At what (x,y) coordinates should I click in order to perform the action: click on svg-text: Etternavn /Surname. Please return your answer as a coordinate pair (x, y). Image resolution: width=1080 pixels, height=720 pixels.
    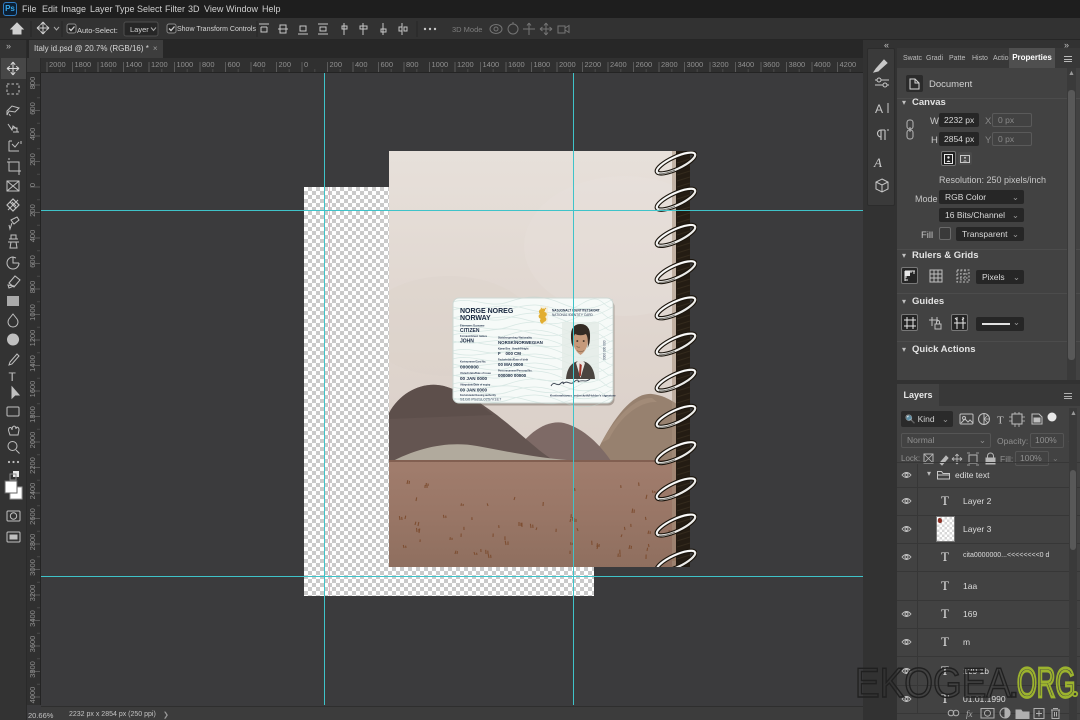
    Looking at the image, I should click on (472, 326).